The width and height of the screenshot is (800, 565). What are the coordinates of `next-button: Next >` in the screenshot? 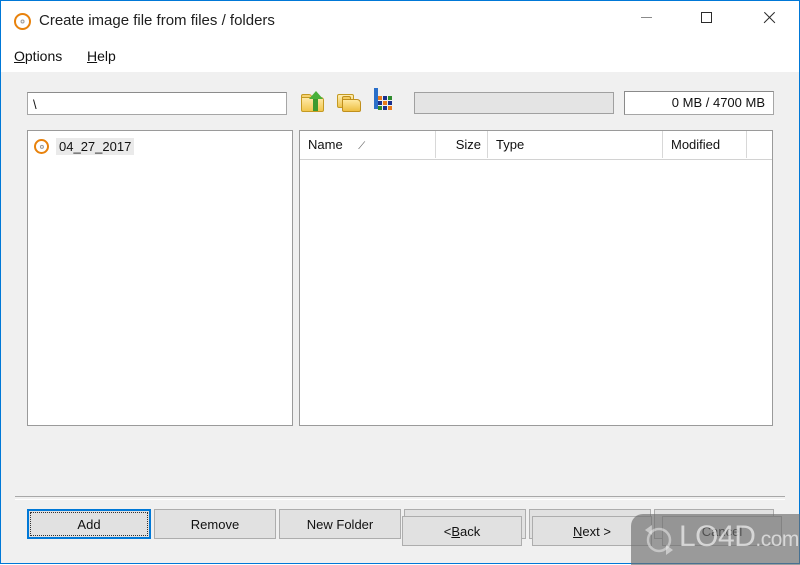 It's located at (592, 531).